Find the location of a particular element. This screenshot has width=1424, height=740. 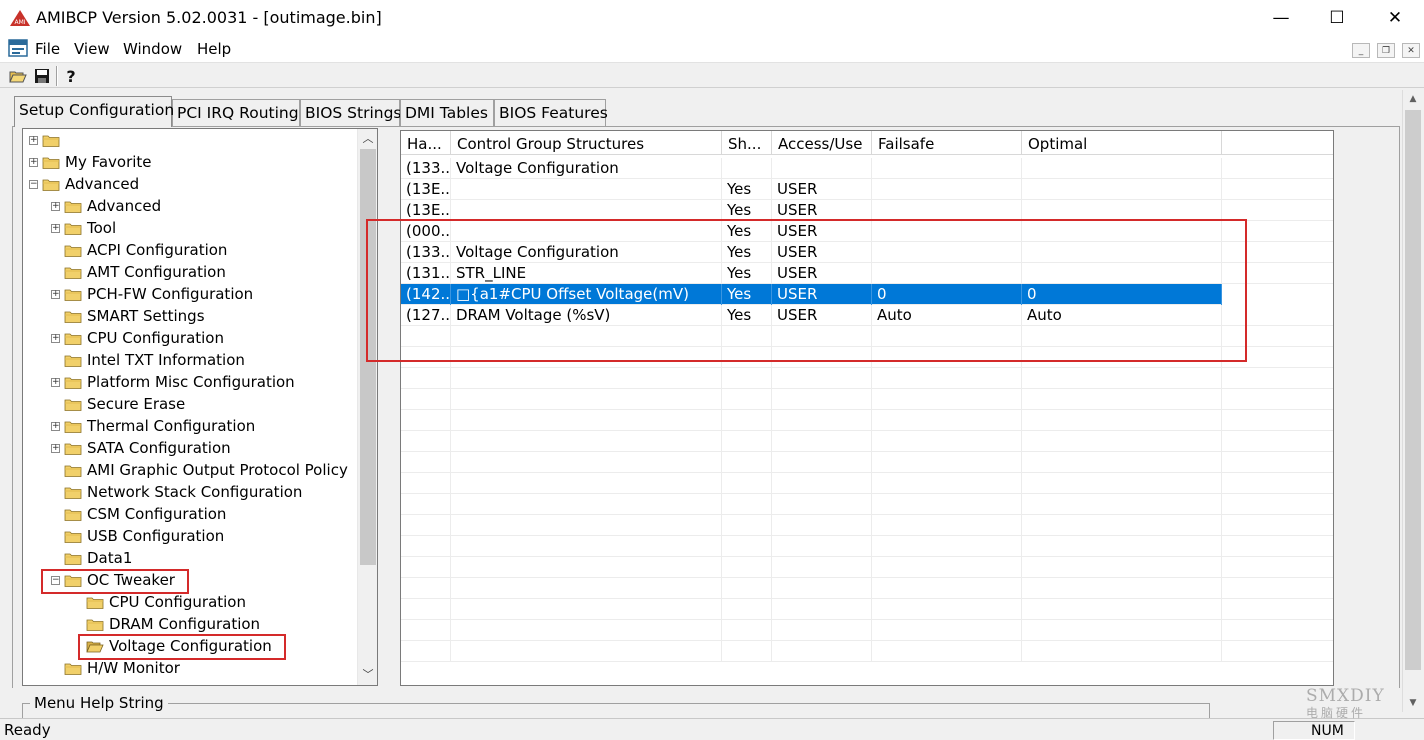

tree-vertical-scrollbar: ︿ ﹀ is located at coordinates (367, 407).